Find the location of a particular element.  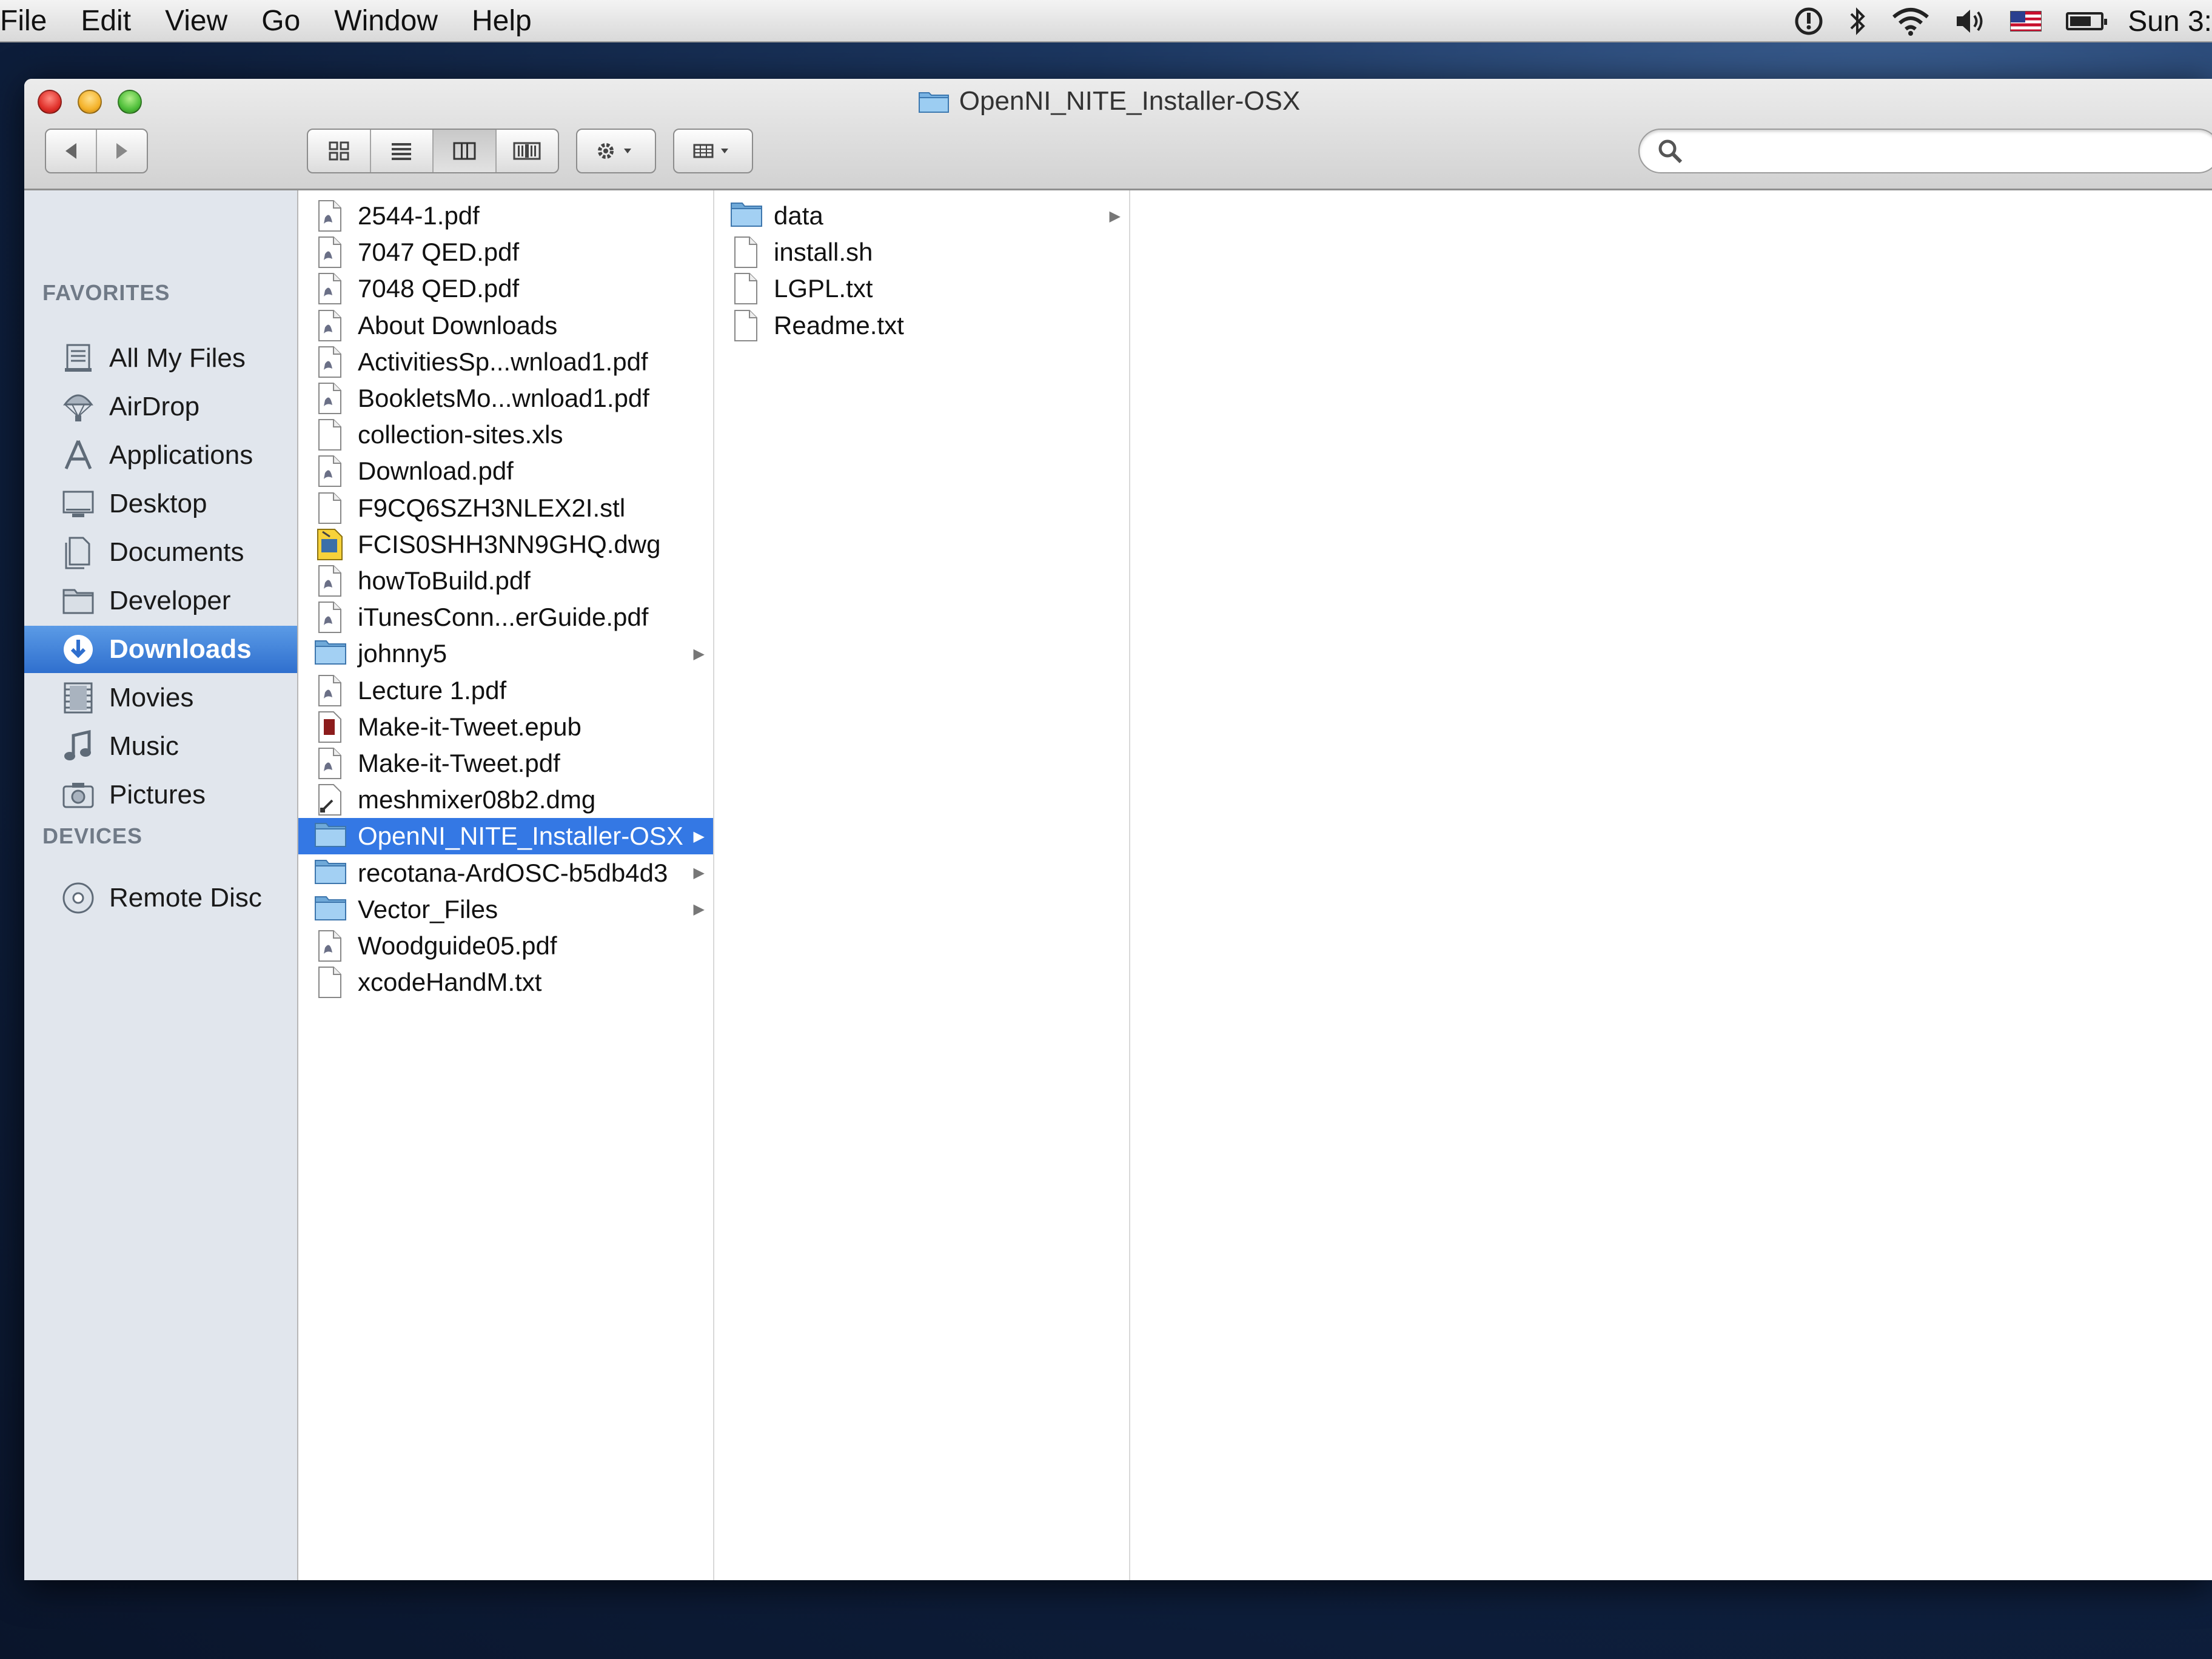

file-row: Download.pdf is located at coordinates (505, 471).